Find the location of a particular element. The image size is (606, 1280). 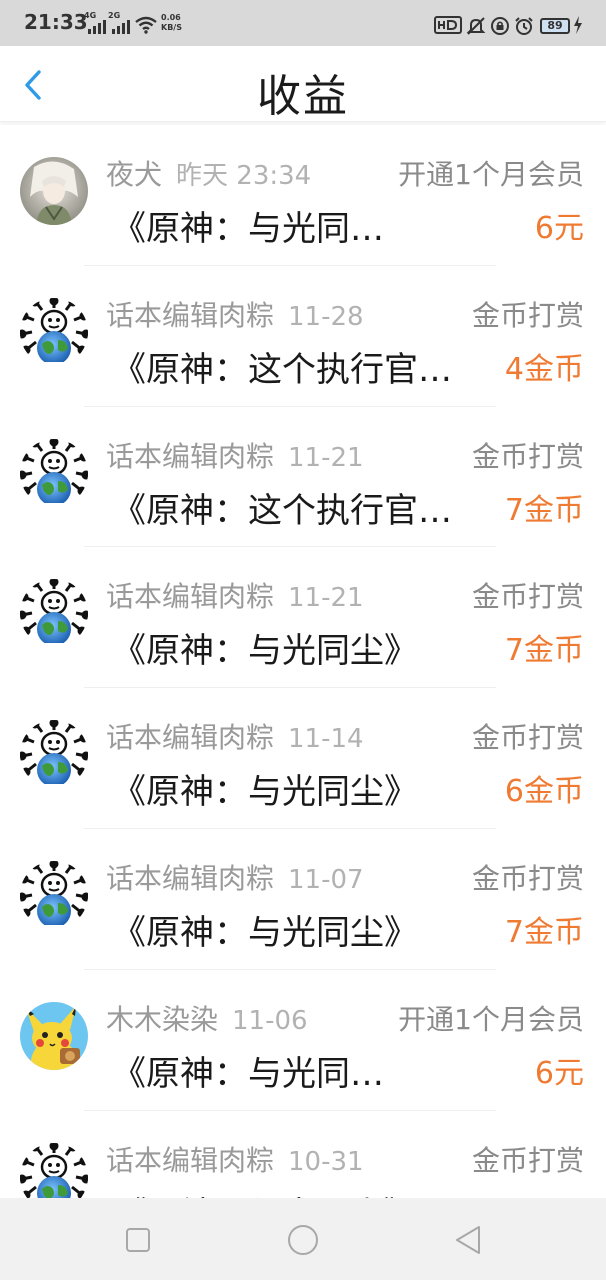

lock-rotation-icon is located at coordinates (500, 26).